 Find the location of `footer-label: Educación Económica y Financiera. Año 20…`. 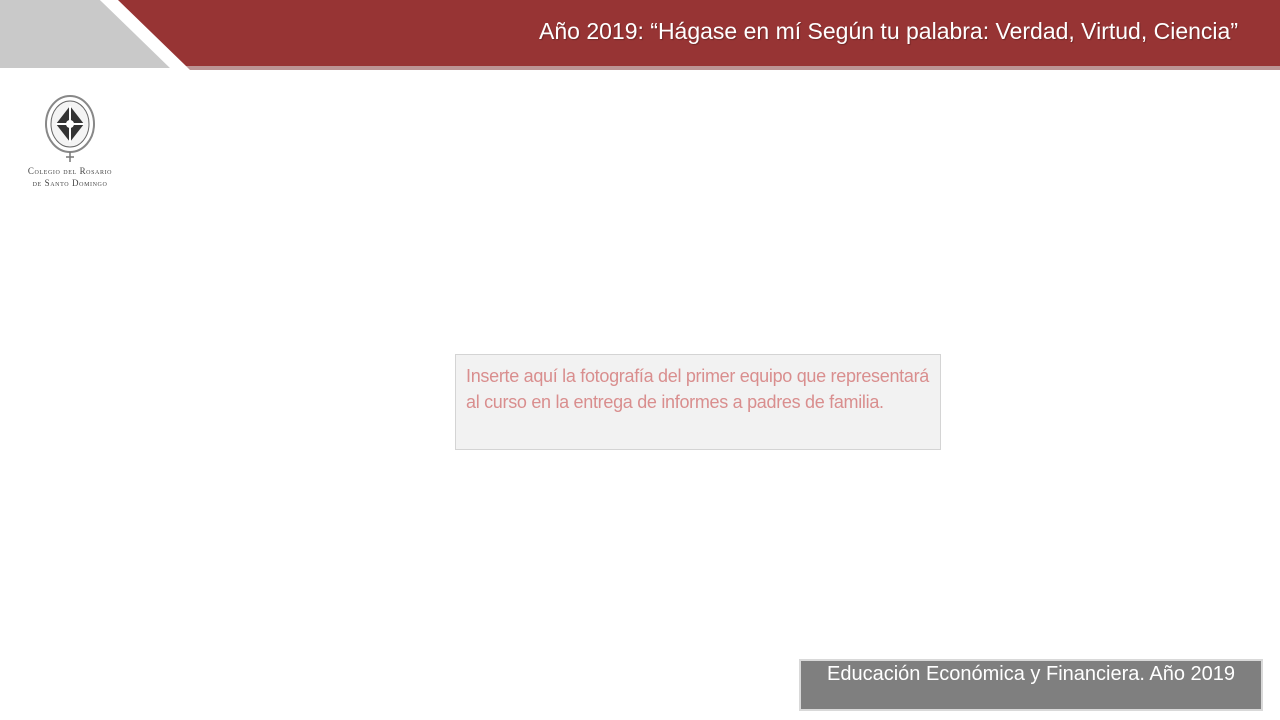

footer-label: Educación Económica y Financiera. Año 20… is located at coordinates (1031, 685).